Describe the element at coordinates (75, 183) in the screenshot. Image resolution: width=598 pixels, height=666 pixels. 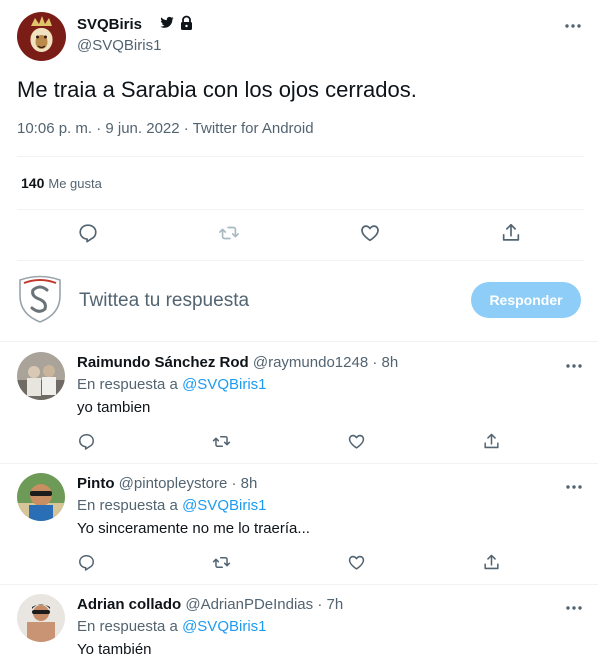
I see `likes-label: Me gusta` at that location.